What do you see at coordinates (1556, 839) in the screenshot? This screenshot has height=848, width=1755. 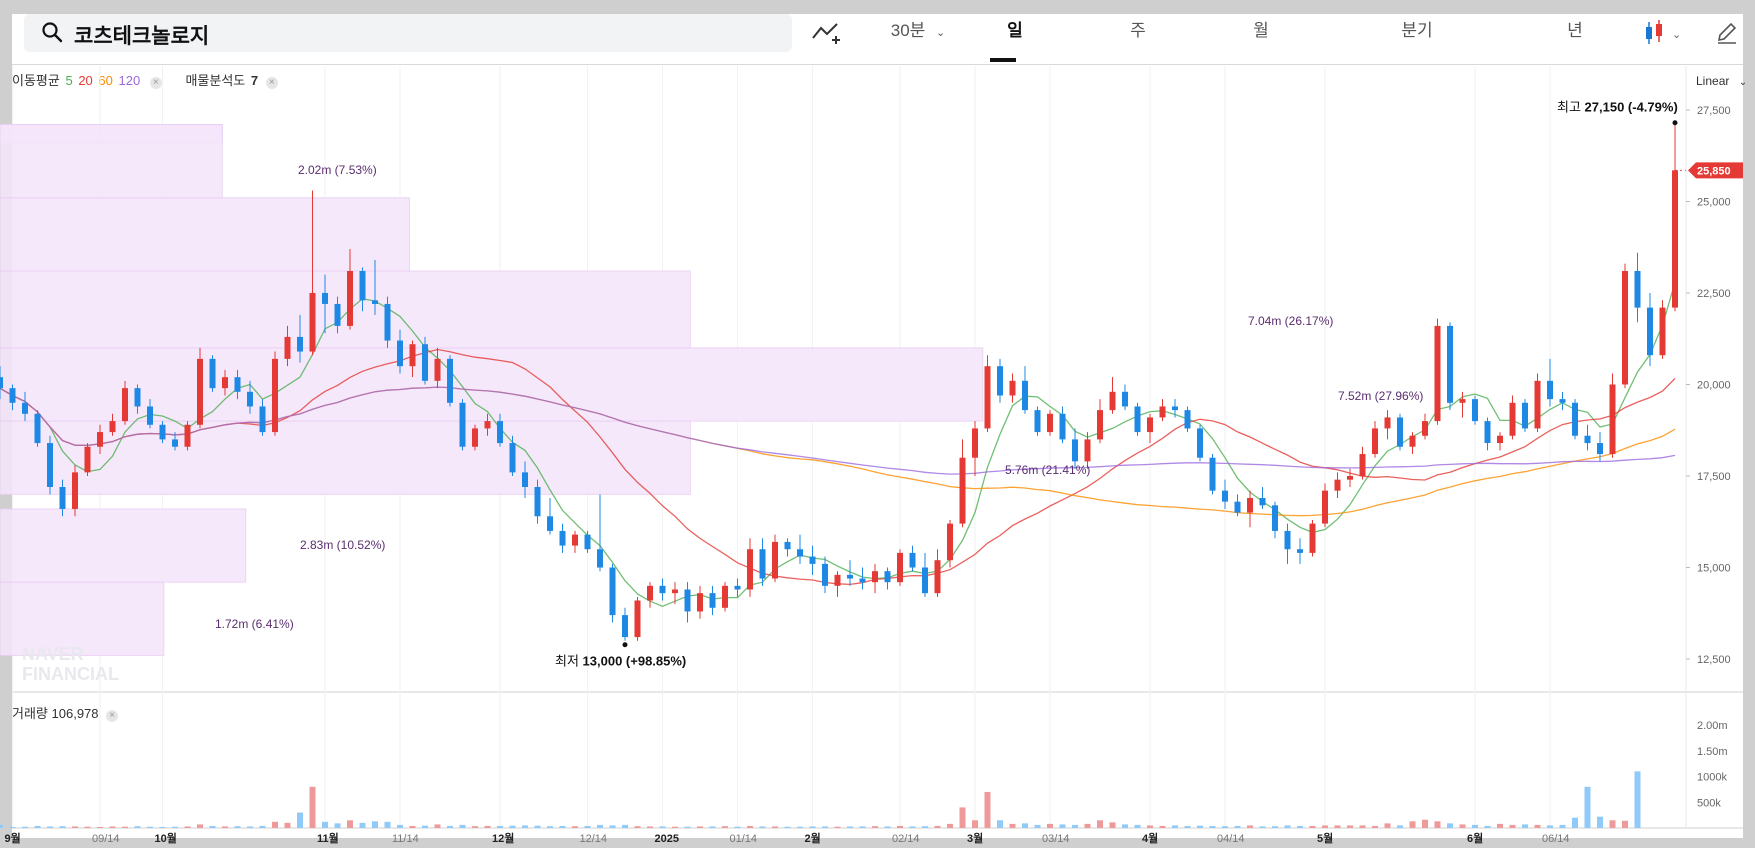 I see `x-tick-label-17: 06/14` at bounding box center [1556, 839].